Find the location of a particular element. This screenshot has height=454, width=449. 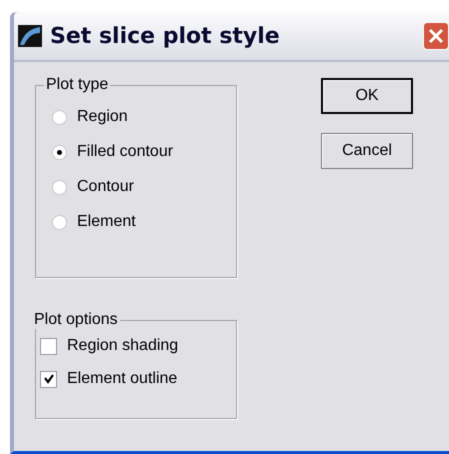

radio-option: Filled contour is located at coordinates (144, 152).